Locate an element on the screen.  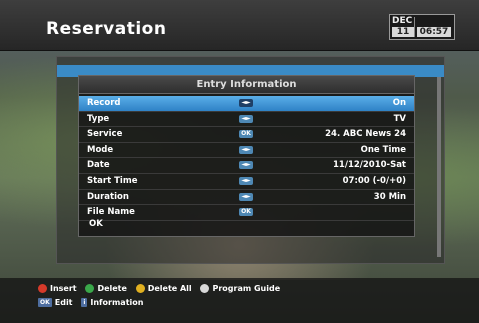
legend-program-guide: Program Guide is located at coordinates (246, 288).